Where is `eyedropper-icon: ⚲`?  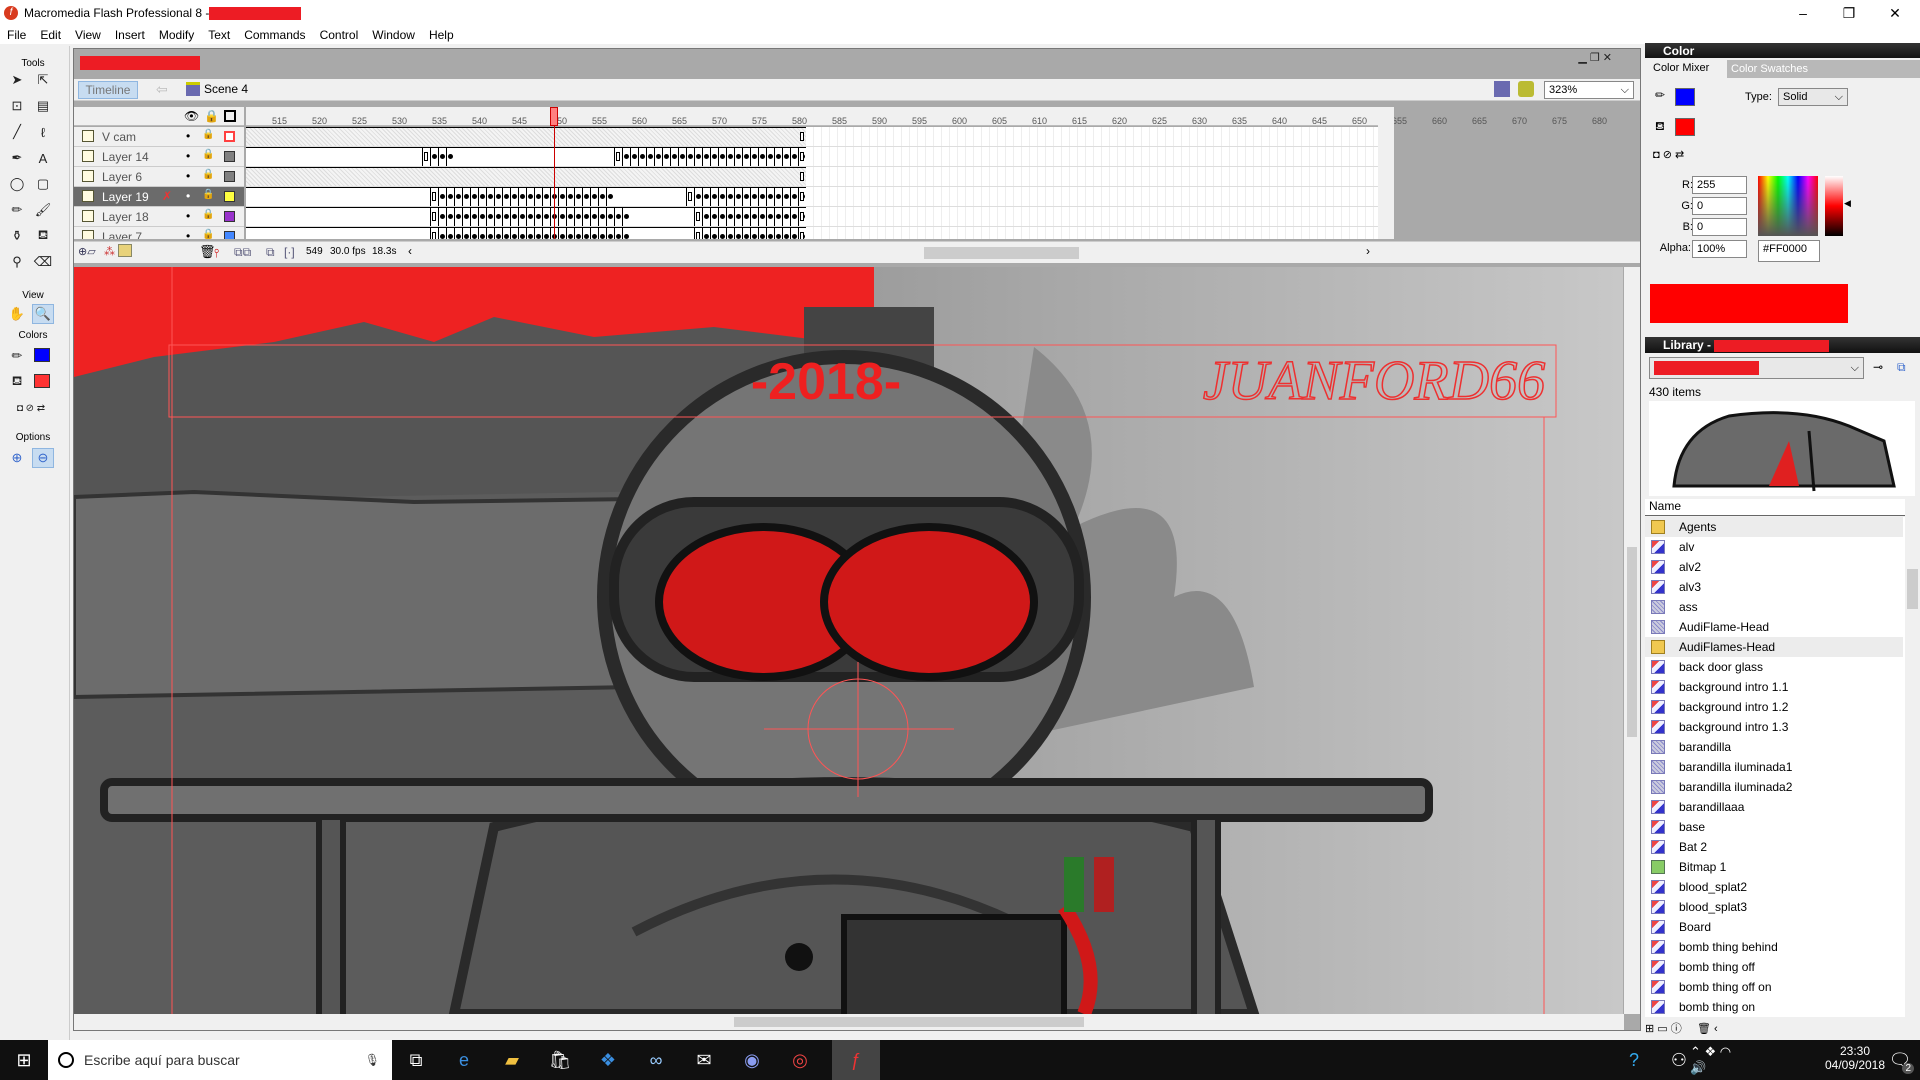
eyedropper-icon: ⚲ is located at coordinates (17, 262).